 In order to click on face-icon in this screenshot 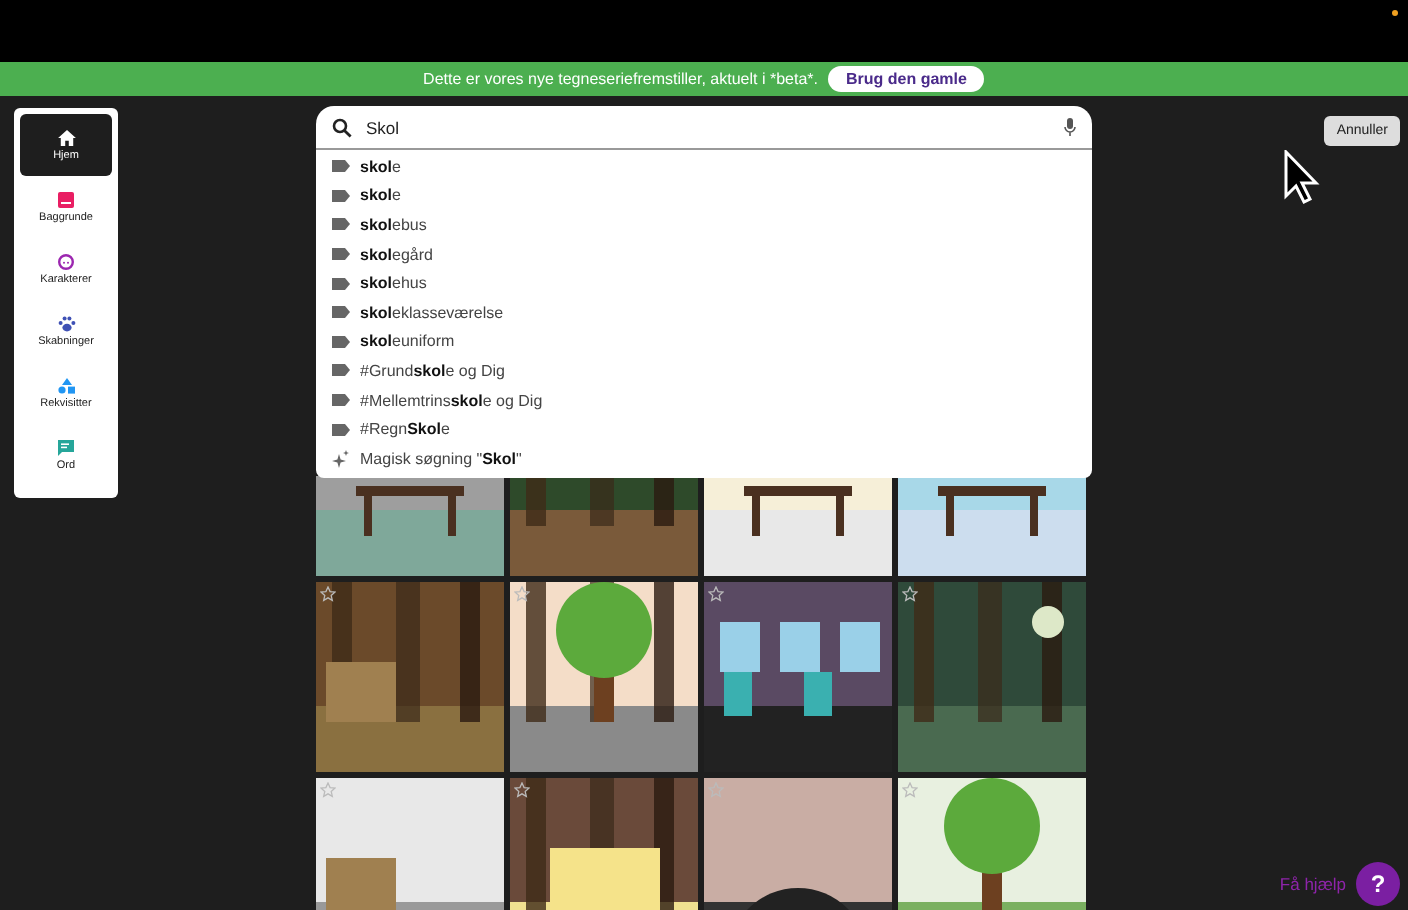, I will do `click(66, 261)`.